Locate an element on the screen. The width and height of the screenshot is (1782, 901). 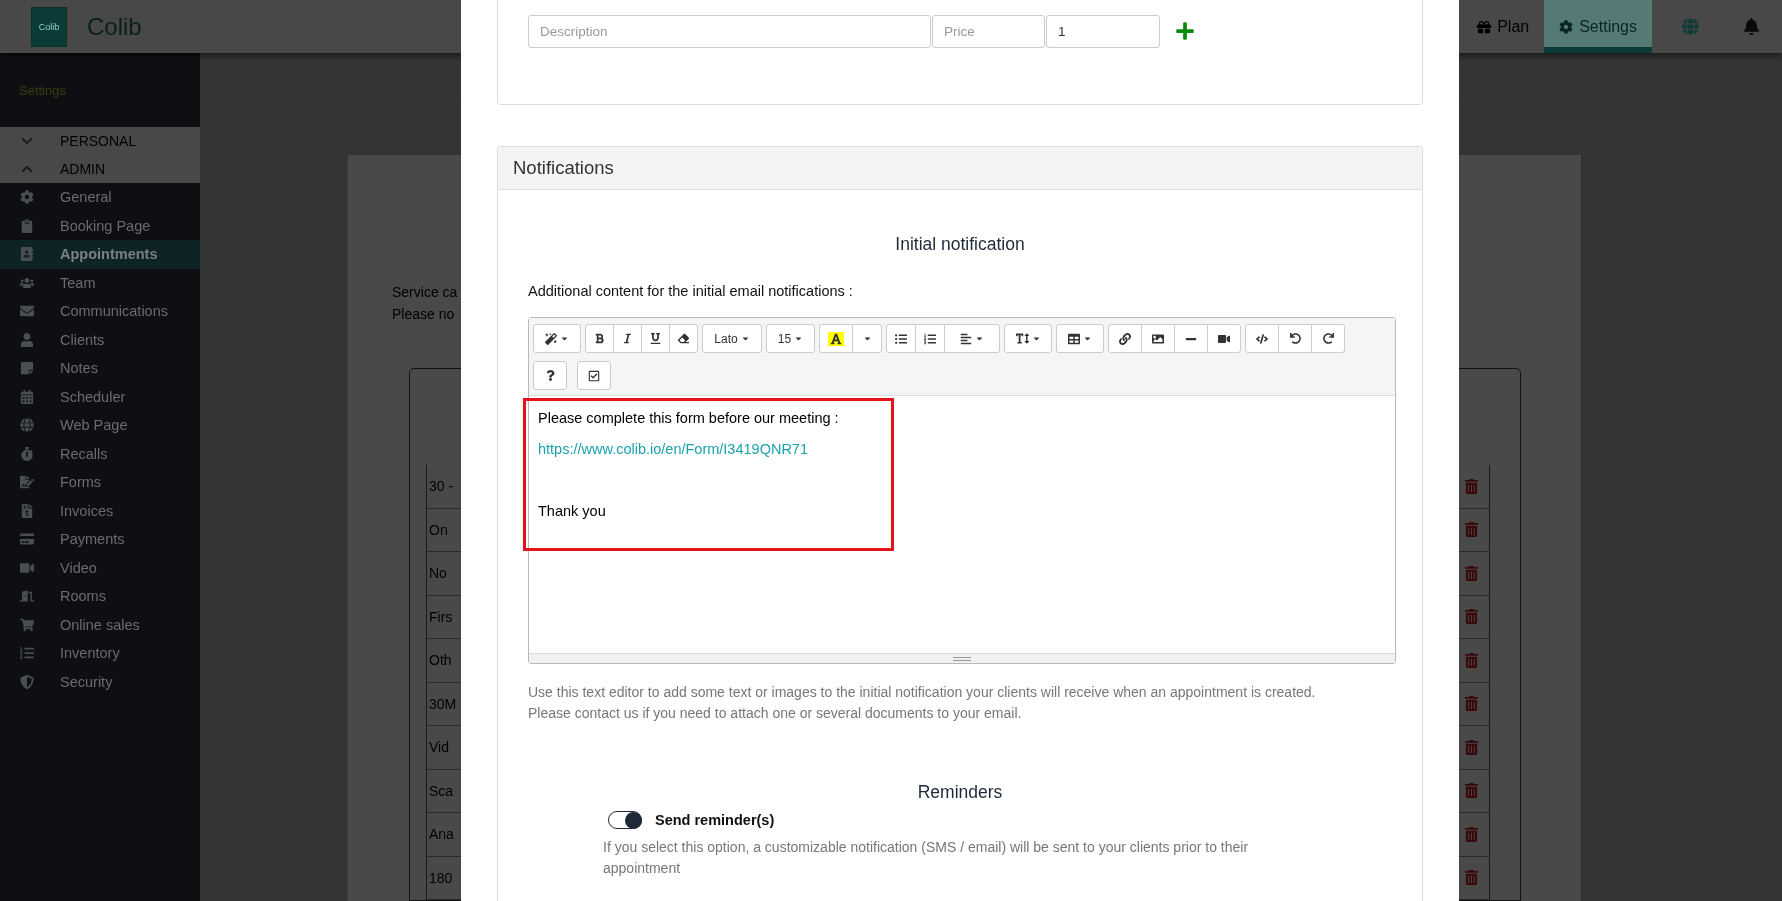
description-field: Description is located at coordinates (729, 31).